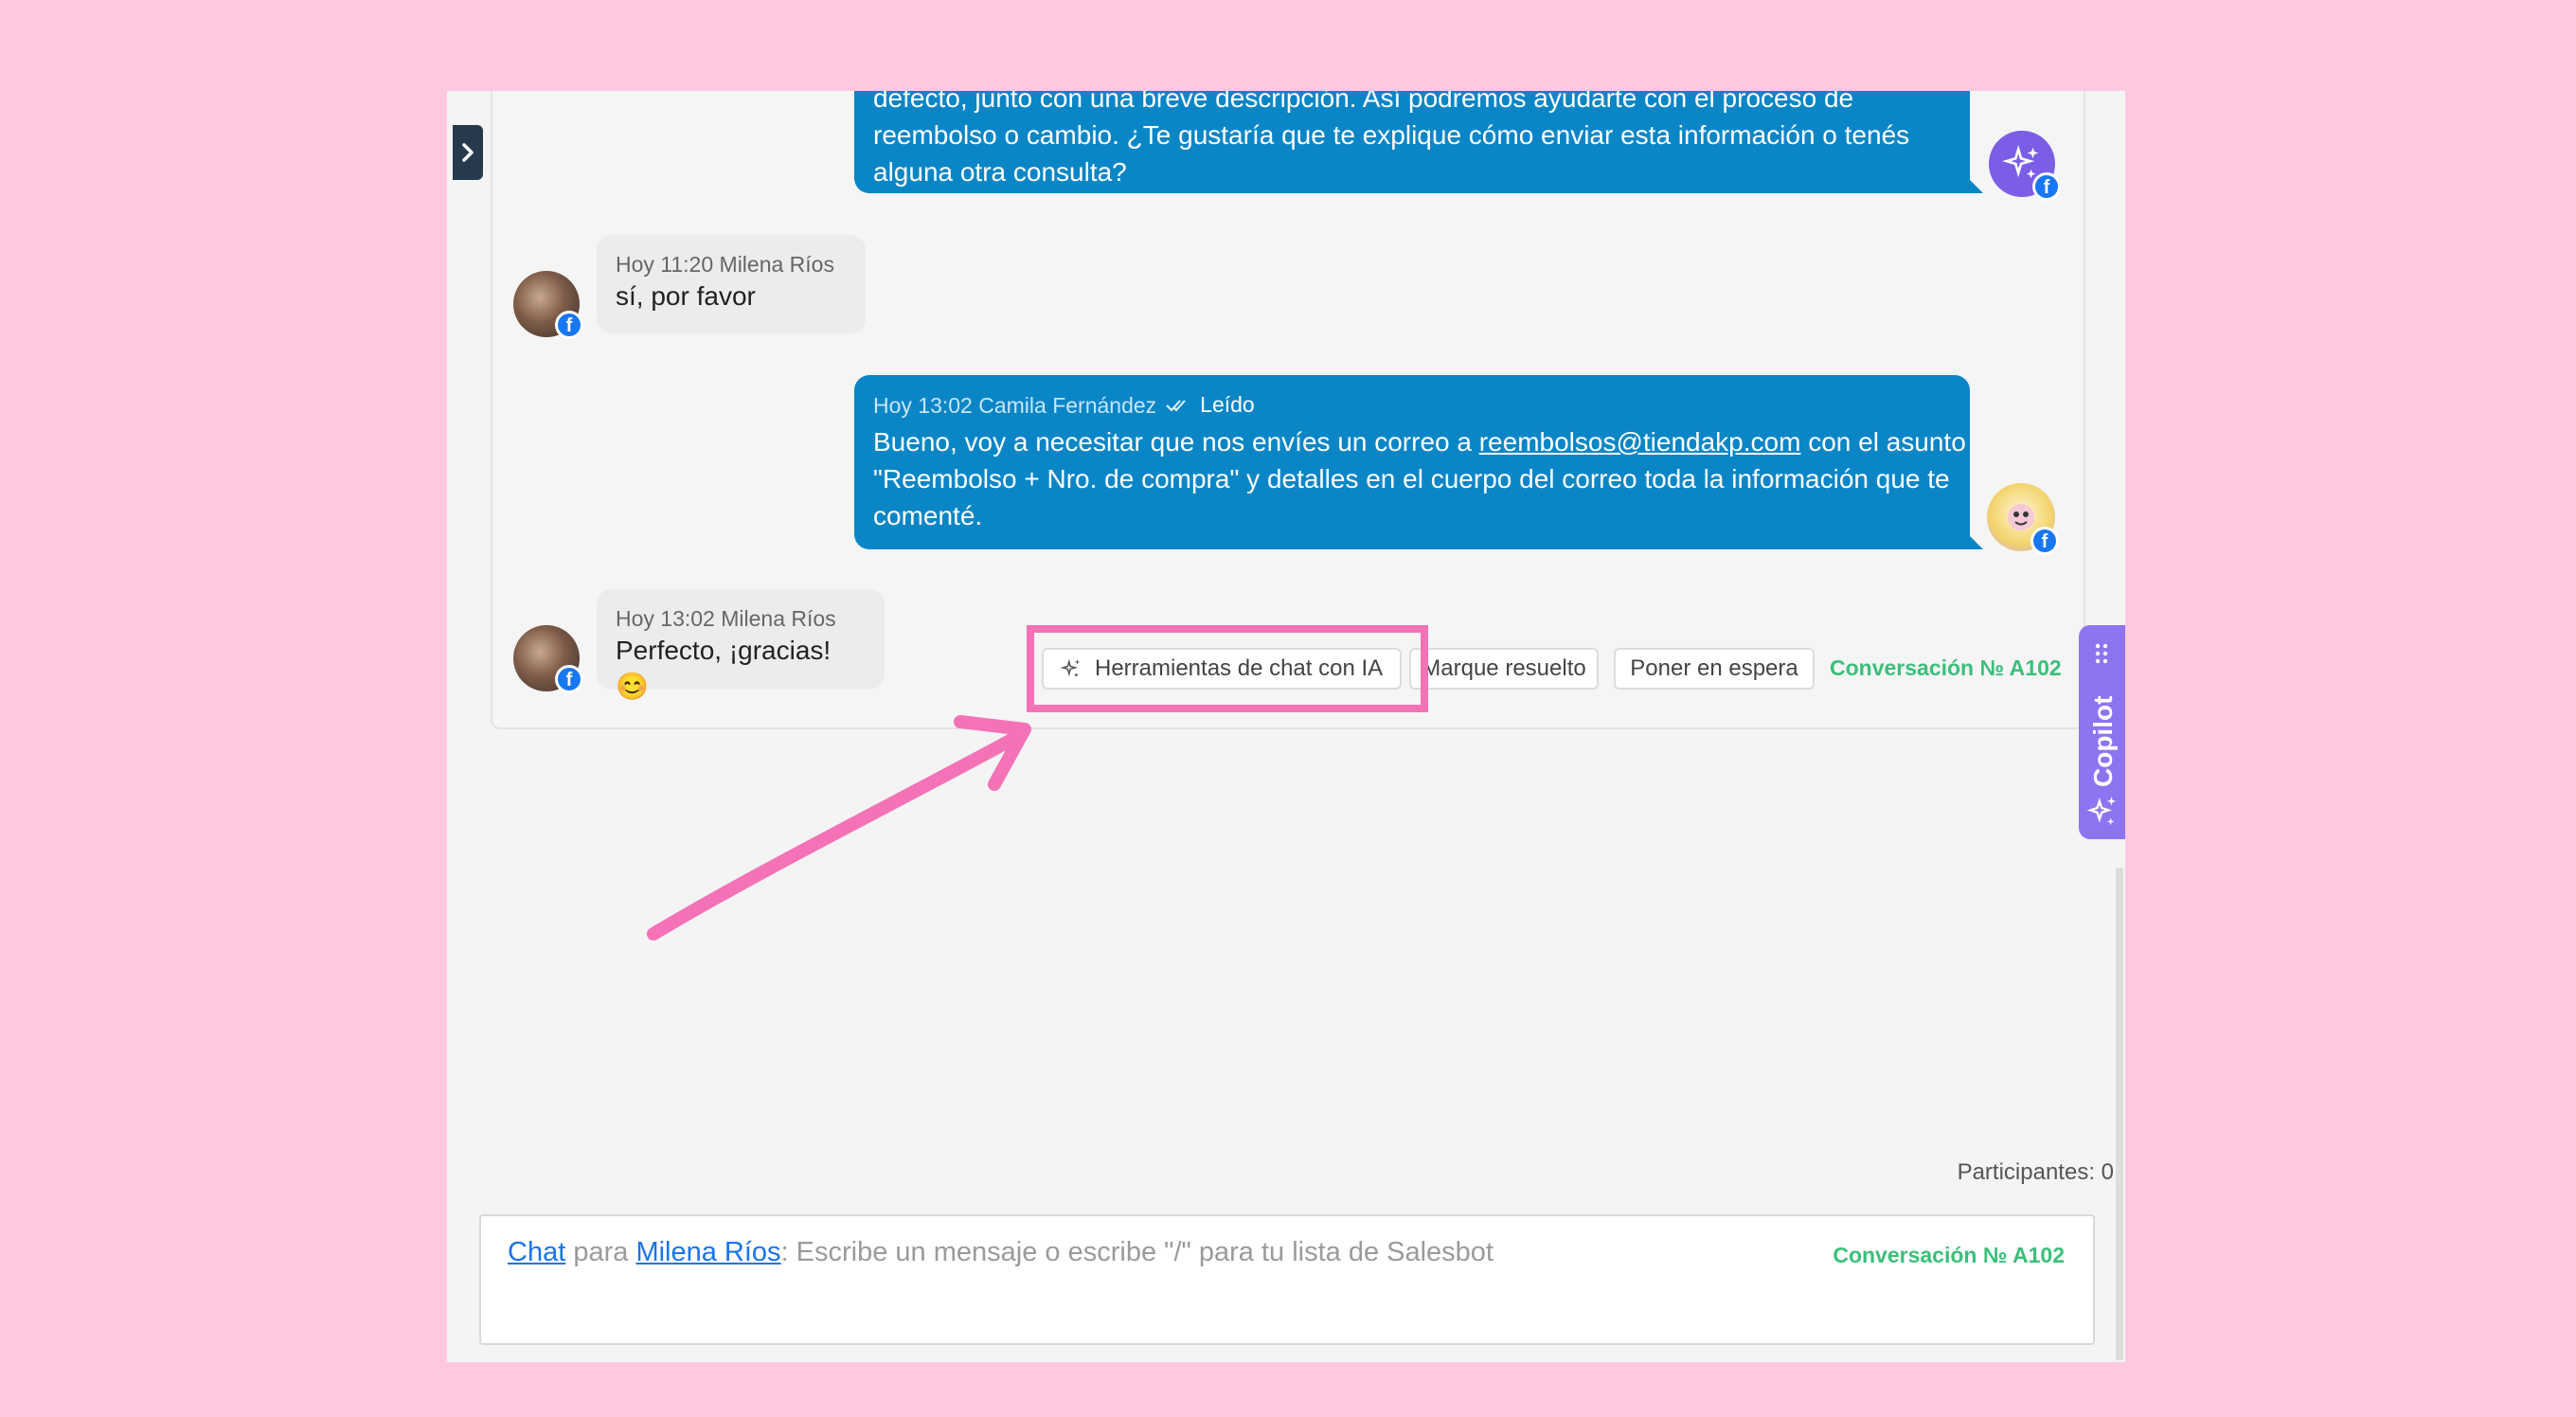  What do you see at coordinates (928, 515) in the screenshot?
I see `message-text: comenté.` at bounding box center [928, 515].